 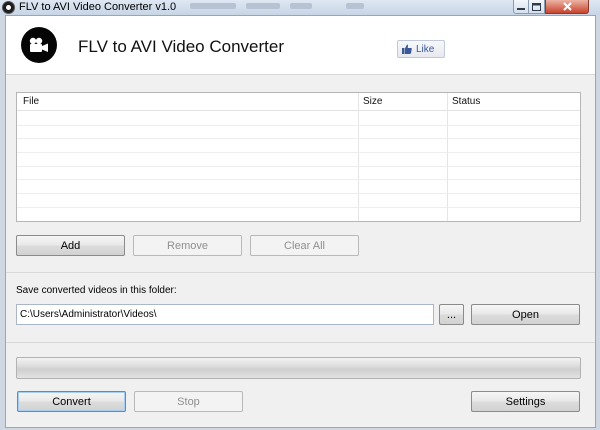 I want to click on save-folder-label: Save converted videos in this folder:, so click(x=96, y=290).